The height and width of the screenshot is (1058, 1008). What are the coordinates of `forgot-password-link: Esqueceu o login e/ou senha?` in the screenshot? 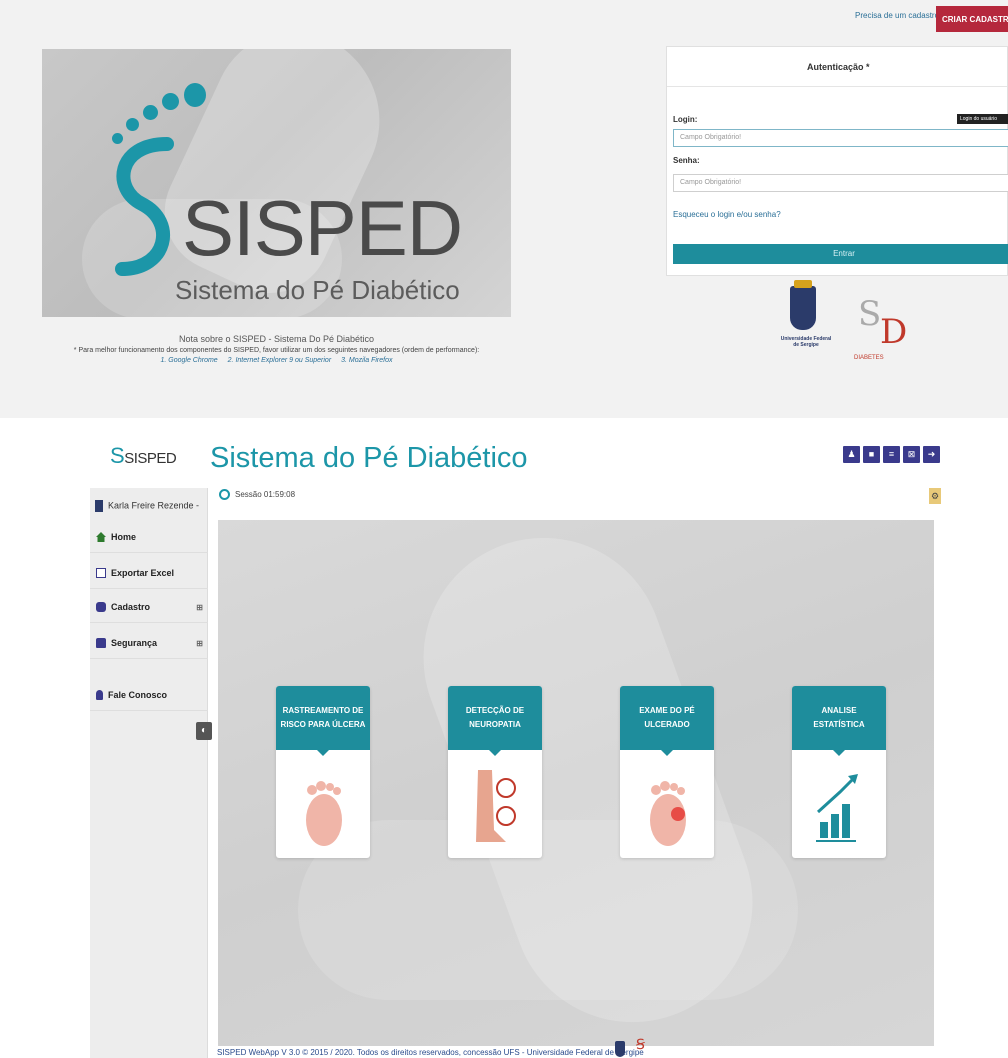 It's located at (727, 214).